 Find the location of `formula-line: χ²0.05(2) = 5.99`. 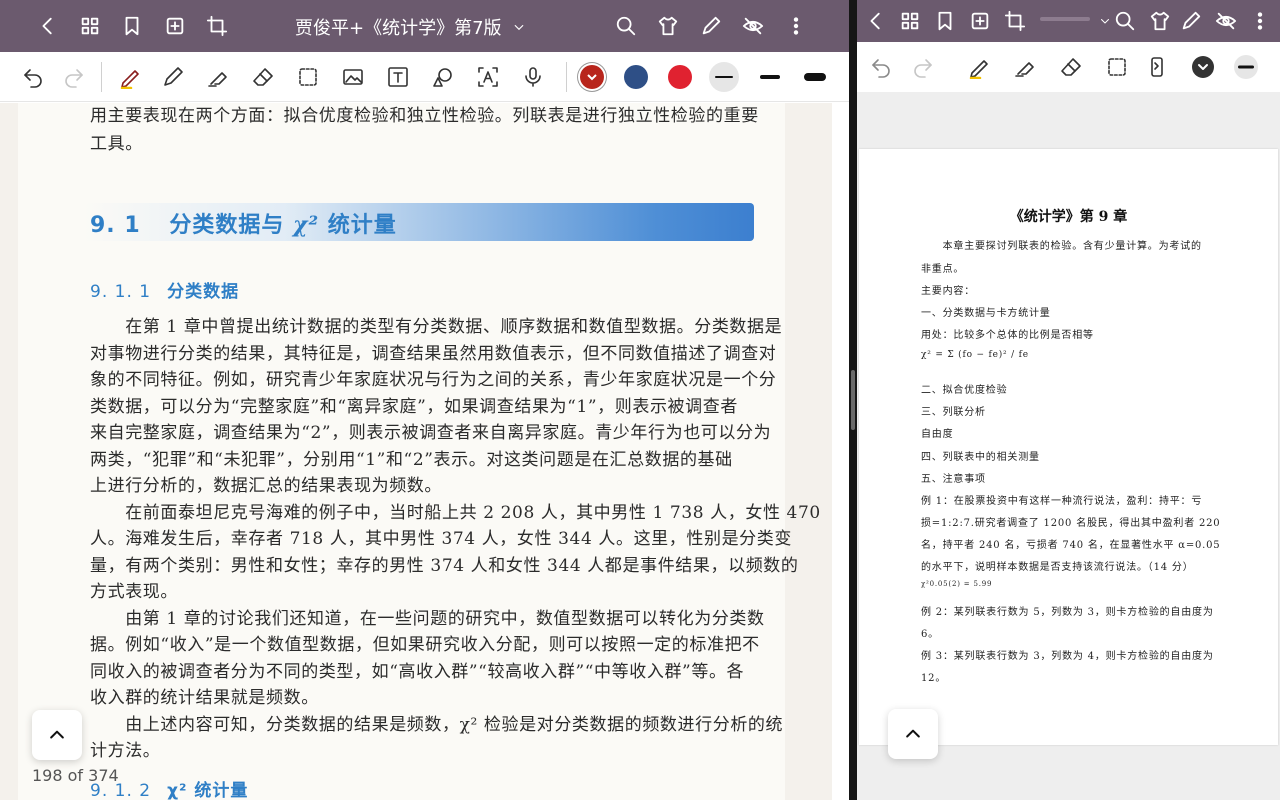

formula-line: χ²0.05(2) = 5.99 is located at coordinates (957, 584).